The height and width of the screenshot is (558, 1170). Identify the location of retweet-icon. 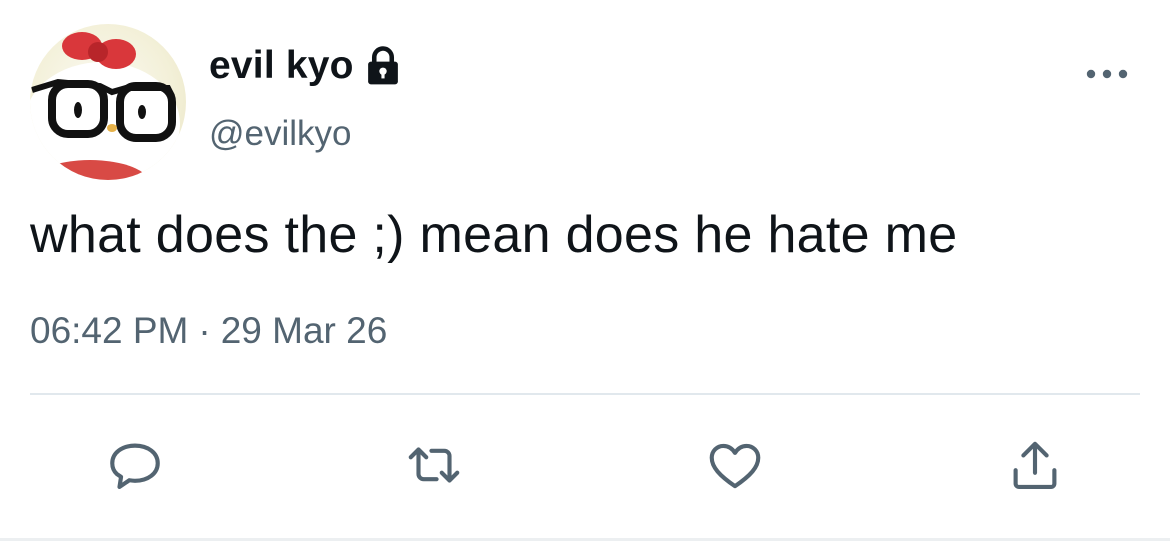
(434, 465).